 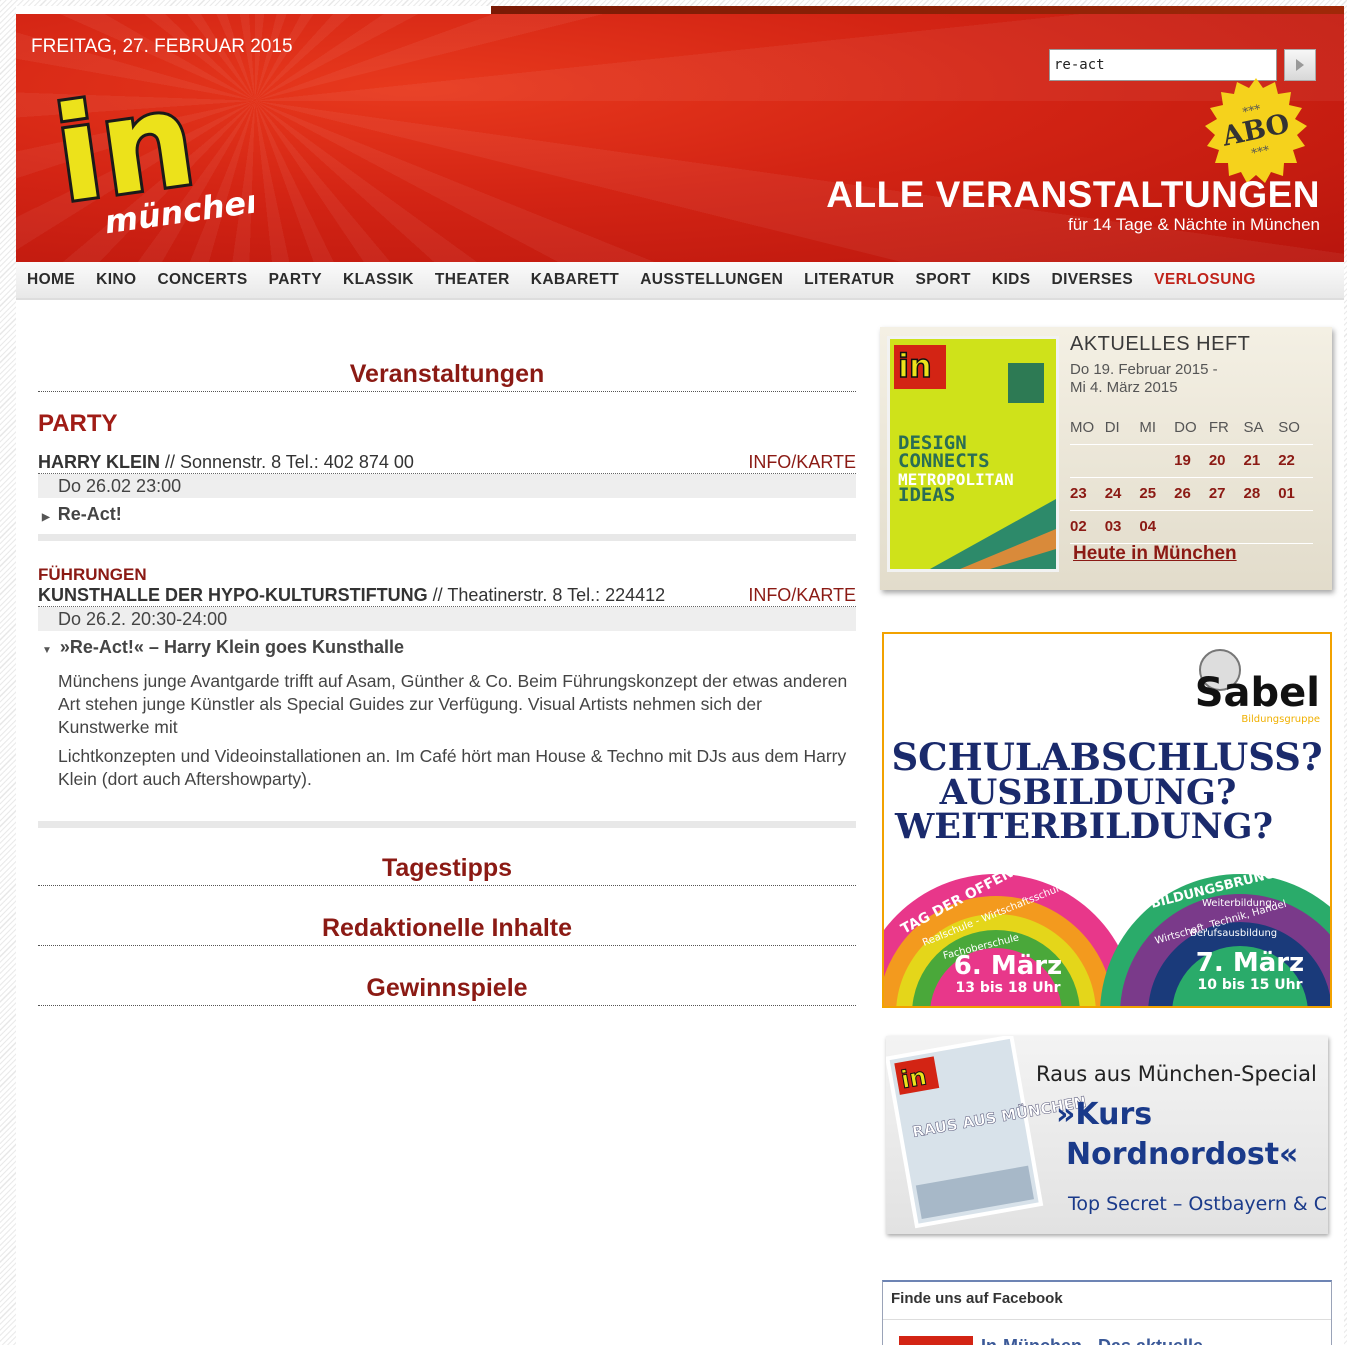 I want to click on event-date: Do 26.02 23:00, so click(x=447, y=486).